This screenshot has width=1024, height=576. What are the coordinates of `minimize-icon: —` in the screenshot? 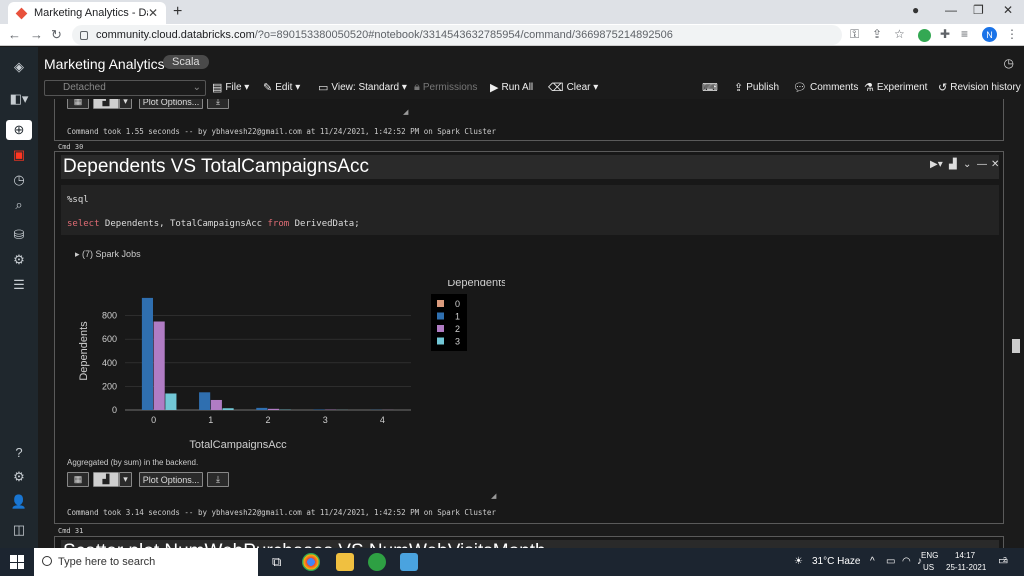 It's located at (951, 10).